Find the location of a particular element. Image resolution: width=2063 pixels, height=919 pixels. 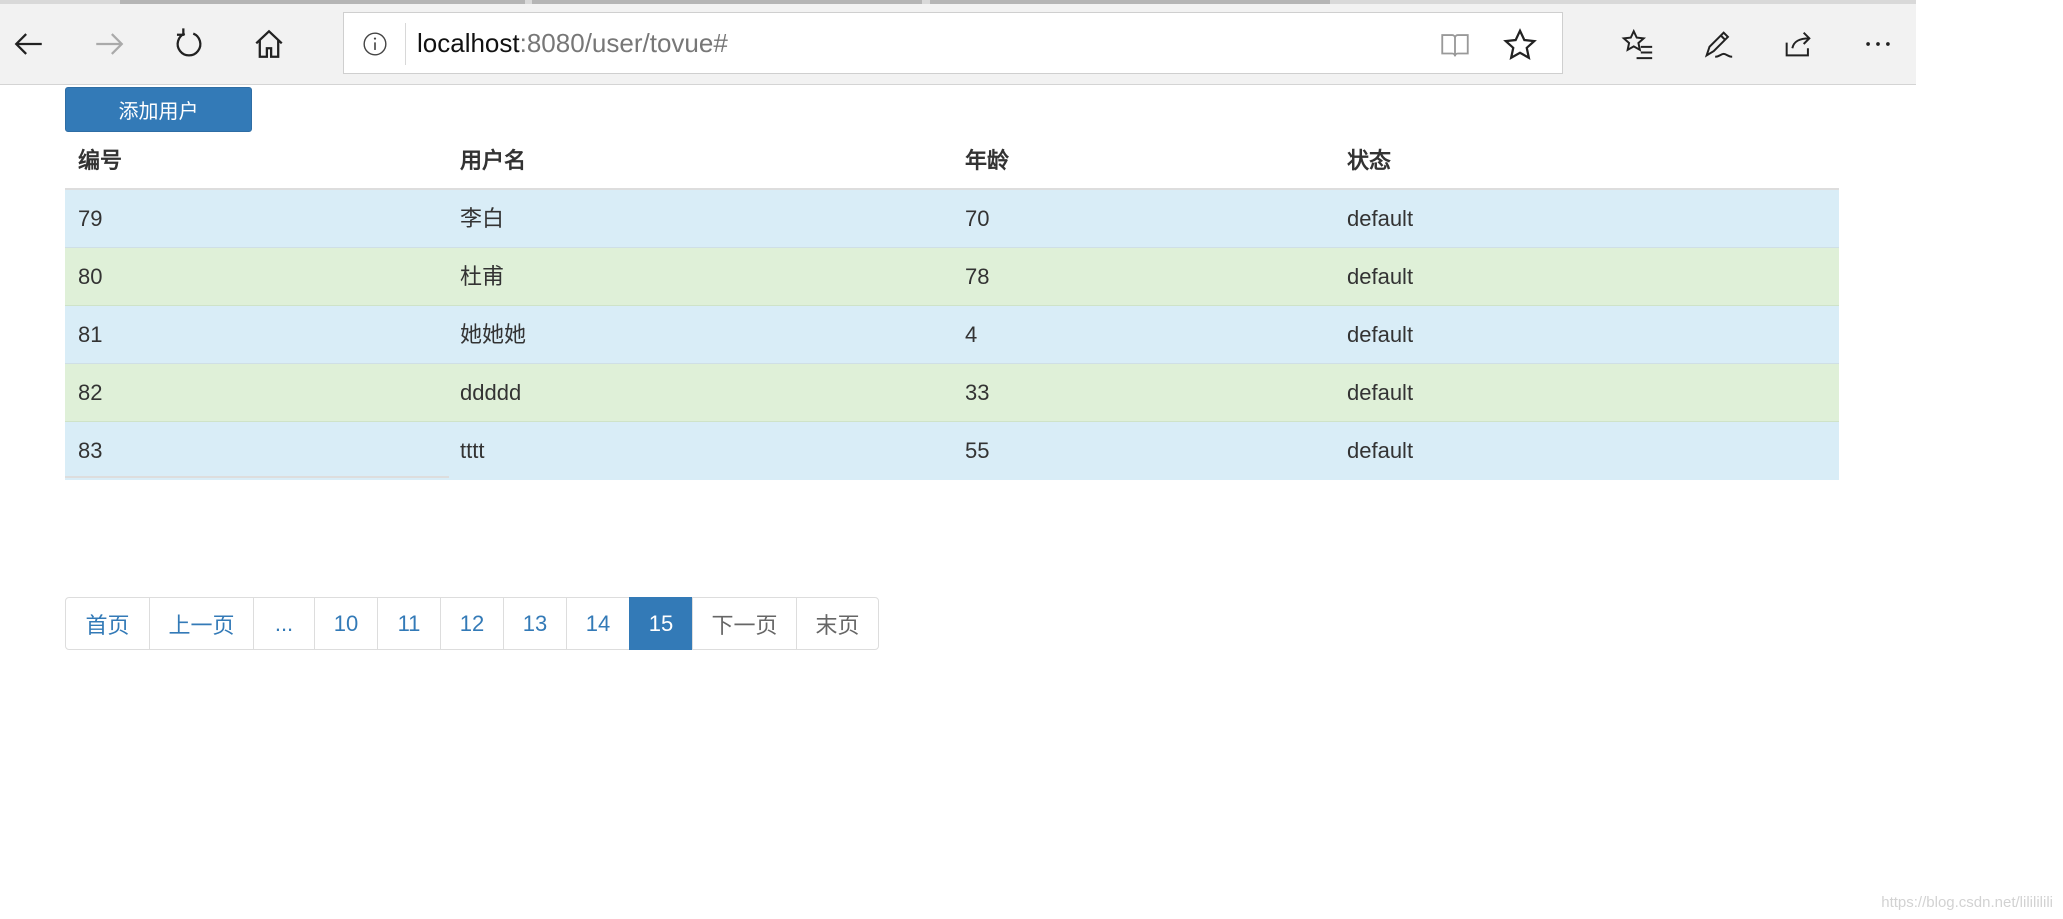

arrow-left-icon is located at coordinates (28, 44).